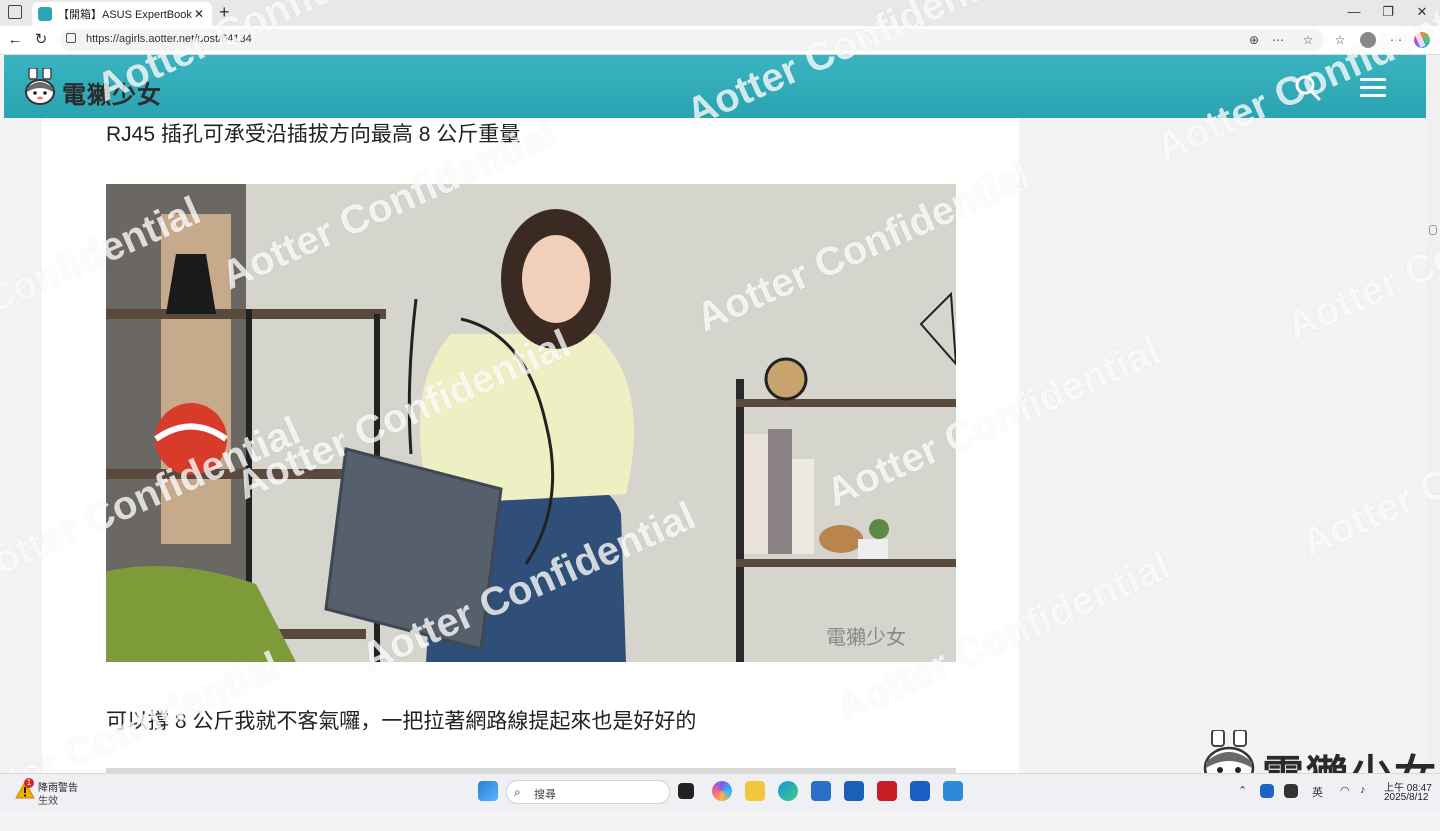 The width and height of the screenshot is (1440, 831). I want to click on copilot-app-icon, so click(722, 791).